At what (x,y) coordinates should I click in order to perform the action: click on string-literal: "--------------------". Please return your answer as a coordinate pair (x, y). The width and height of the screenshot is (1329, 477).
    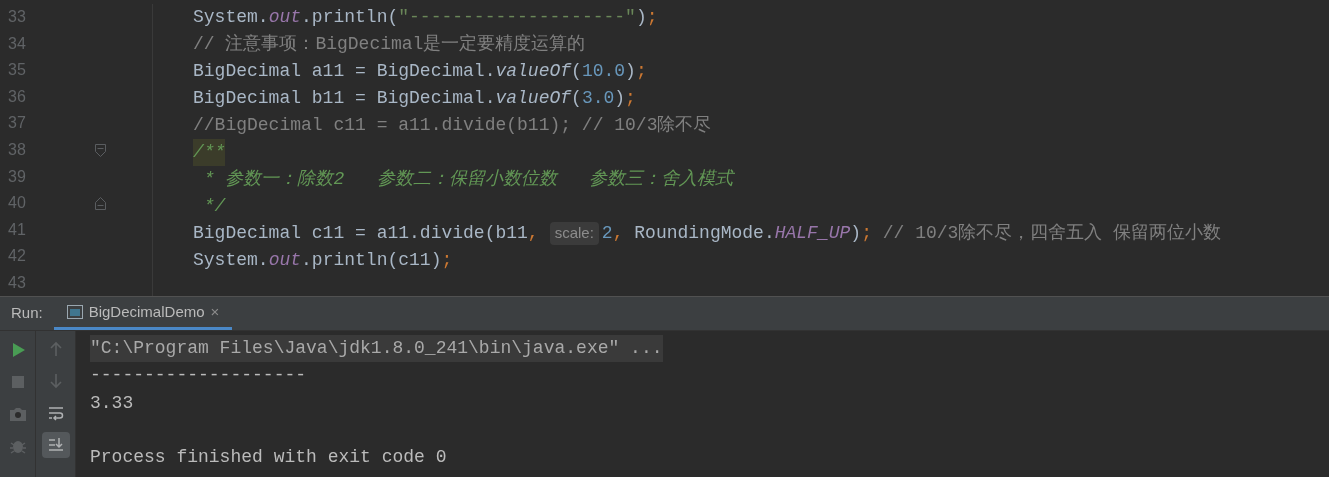
    Looking at the image, I should click on (517, 17).